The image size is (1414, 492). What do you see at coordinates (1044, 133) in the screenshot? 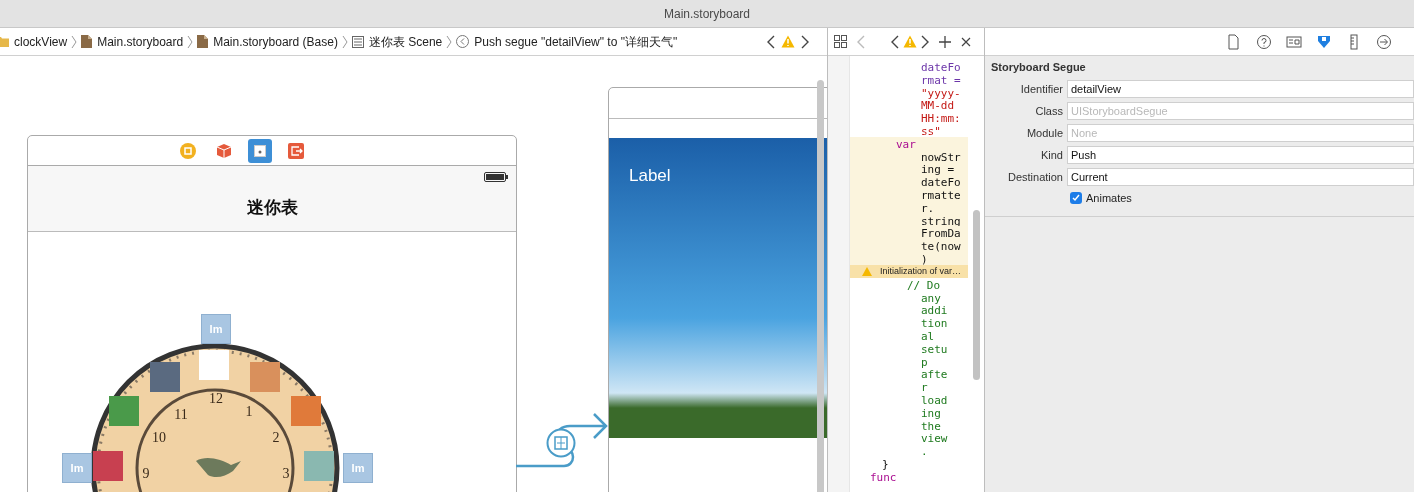
I see `field-label: Module` at bounding box center [1044, 133].